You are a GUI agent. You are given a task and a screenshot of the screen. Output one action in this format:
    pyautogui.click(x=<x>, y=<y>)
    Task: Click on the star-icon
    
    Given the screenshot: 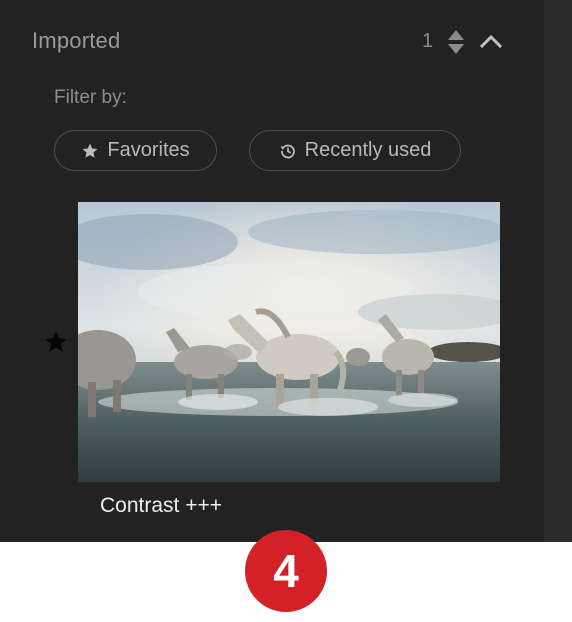 What is the action you would take?
    pyautogui.click(x=90, y=151)
    